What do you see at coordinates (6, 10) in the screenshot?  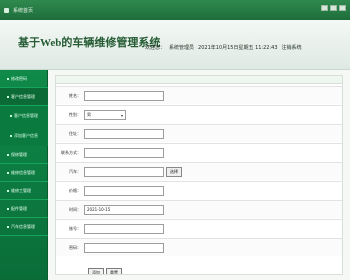 I see `app-icon` at bounding box center [6, 10].